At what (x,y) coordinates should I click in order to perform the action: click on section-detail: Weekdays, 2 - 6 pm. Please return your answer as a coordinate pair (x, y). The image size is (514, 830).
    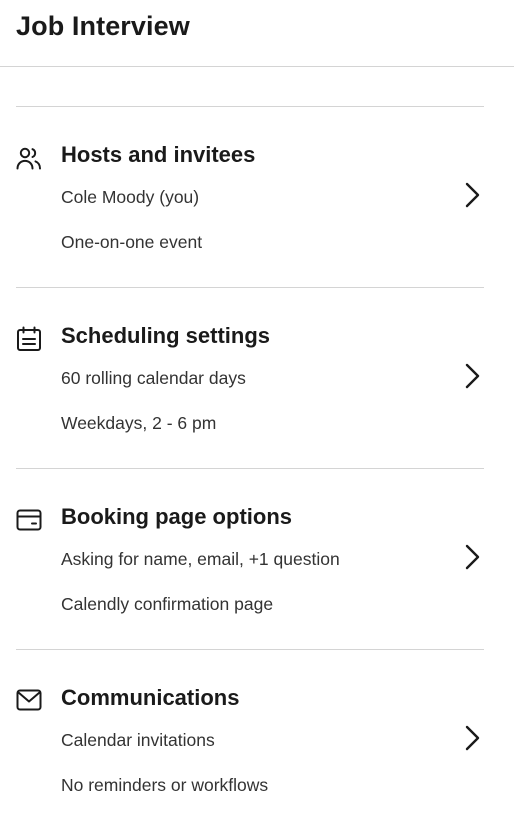
    Looking at the image, I should click on (139, 423).